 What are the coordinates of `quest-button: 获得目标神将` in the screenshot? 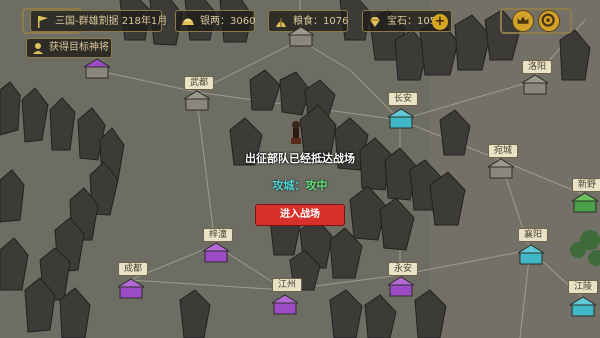 It's located at (69, 48).